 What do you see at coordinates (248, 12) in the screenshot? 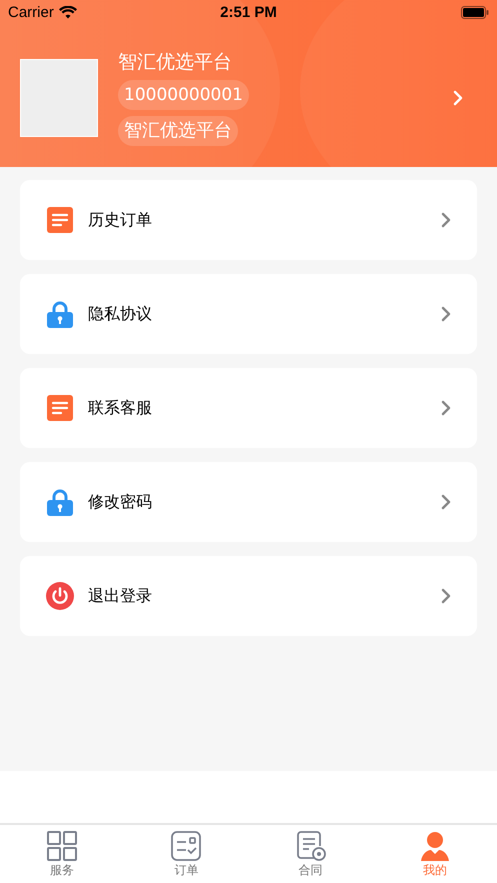
I see `status-time: 2:51 PM` at bounding box center [248, 12].